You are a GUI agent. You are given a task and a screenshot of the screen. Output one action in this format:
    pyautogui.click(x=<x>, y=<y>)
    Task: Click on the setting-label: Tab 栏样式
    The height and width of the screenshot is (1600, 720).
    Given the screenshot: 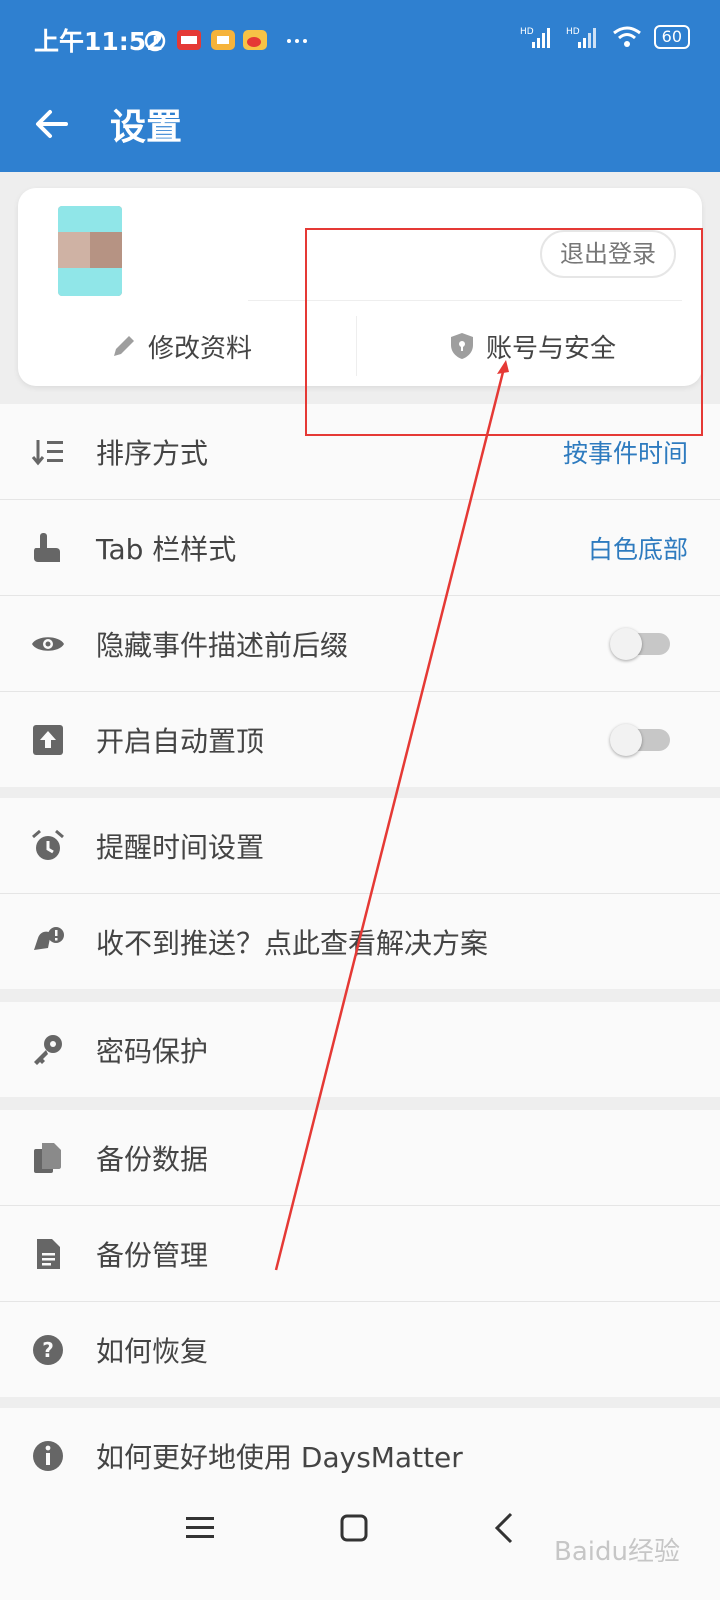 What is the action you would take?
    pyautogui.click(x=166, y=549)
    